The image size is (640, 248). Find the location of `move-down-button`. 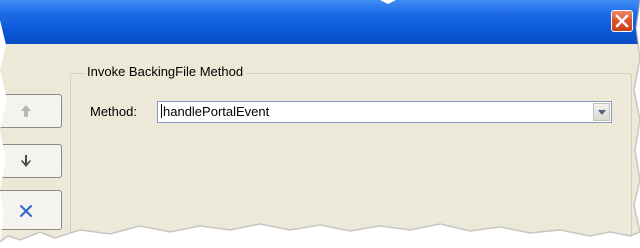

move-down-button is located at coordinates (31, 161).